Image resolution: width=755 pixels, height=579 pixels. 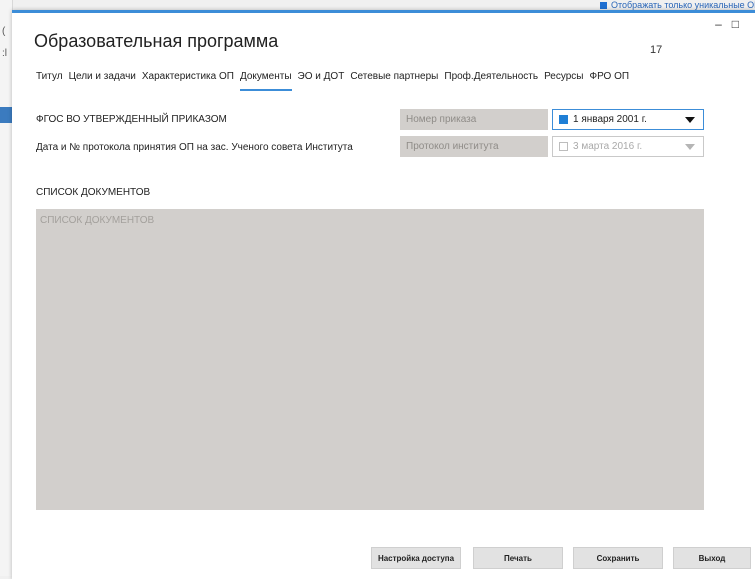 What do you see at coordinates (672, 5) in the screenshot?
I see `background-unique-toggle: Отображать только уникальные ОП` at bounding box center [672, 5].